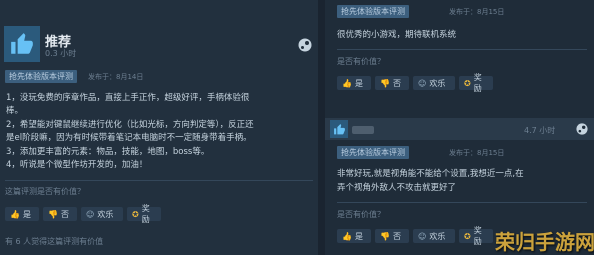 Image resolution: width=594 pixels, height=255 pixels. Describe the element at coordinates (15, 111) in the screenshot. I see `review-line-2: 棒。` at that location.